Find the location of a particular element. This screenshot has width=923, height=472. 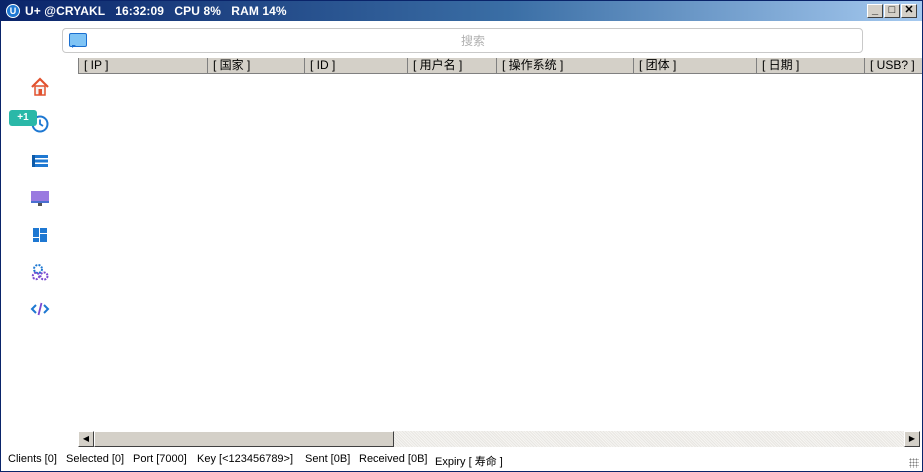

minimize-button: _ is located at coordinates (875, 11).